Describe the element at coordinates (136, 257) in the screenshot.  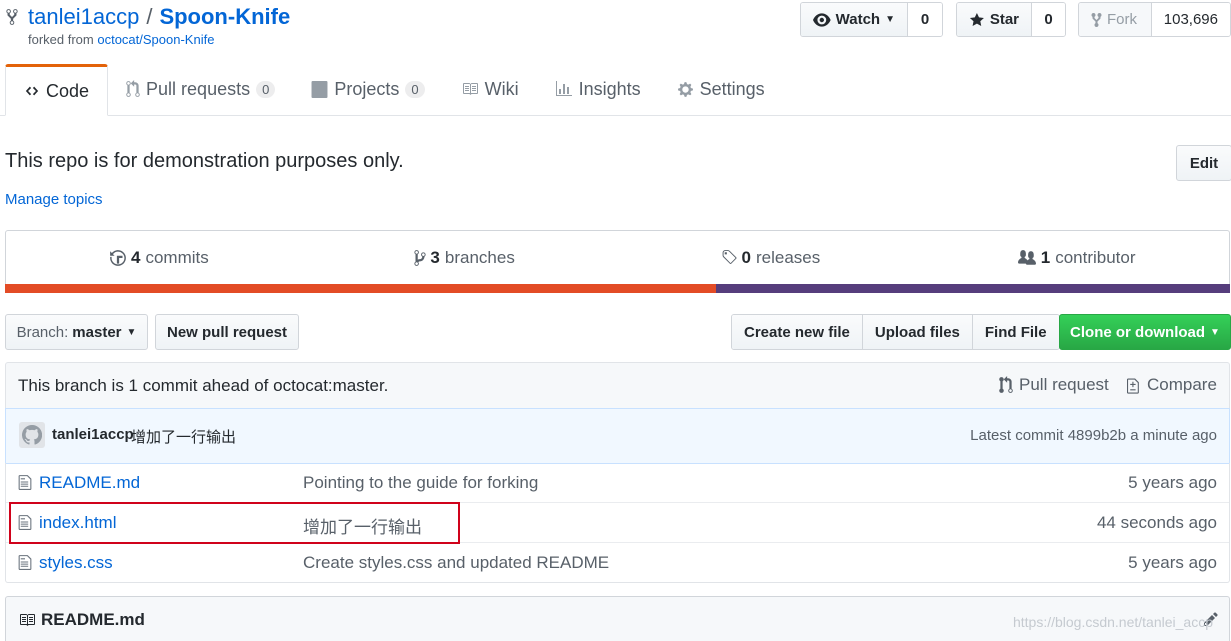
I see `commits-count: 4` at that location.